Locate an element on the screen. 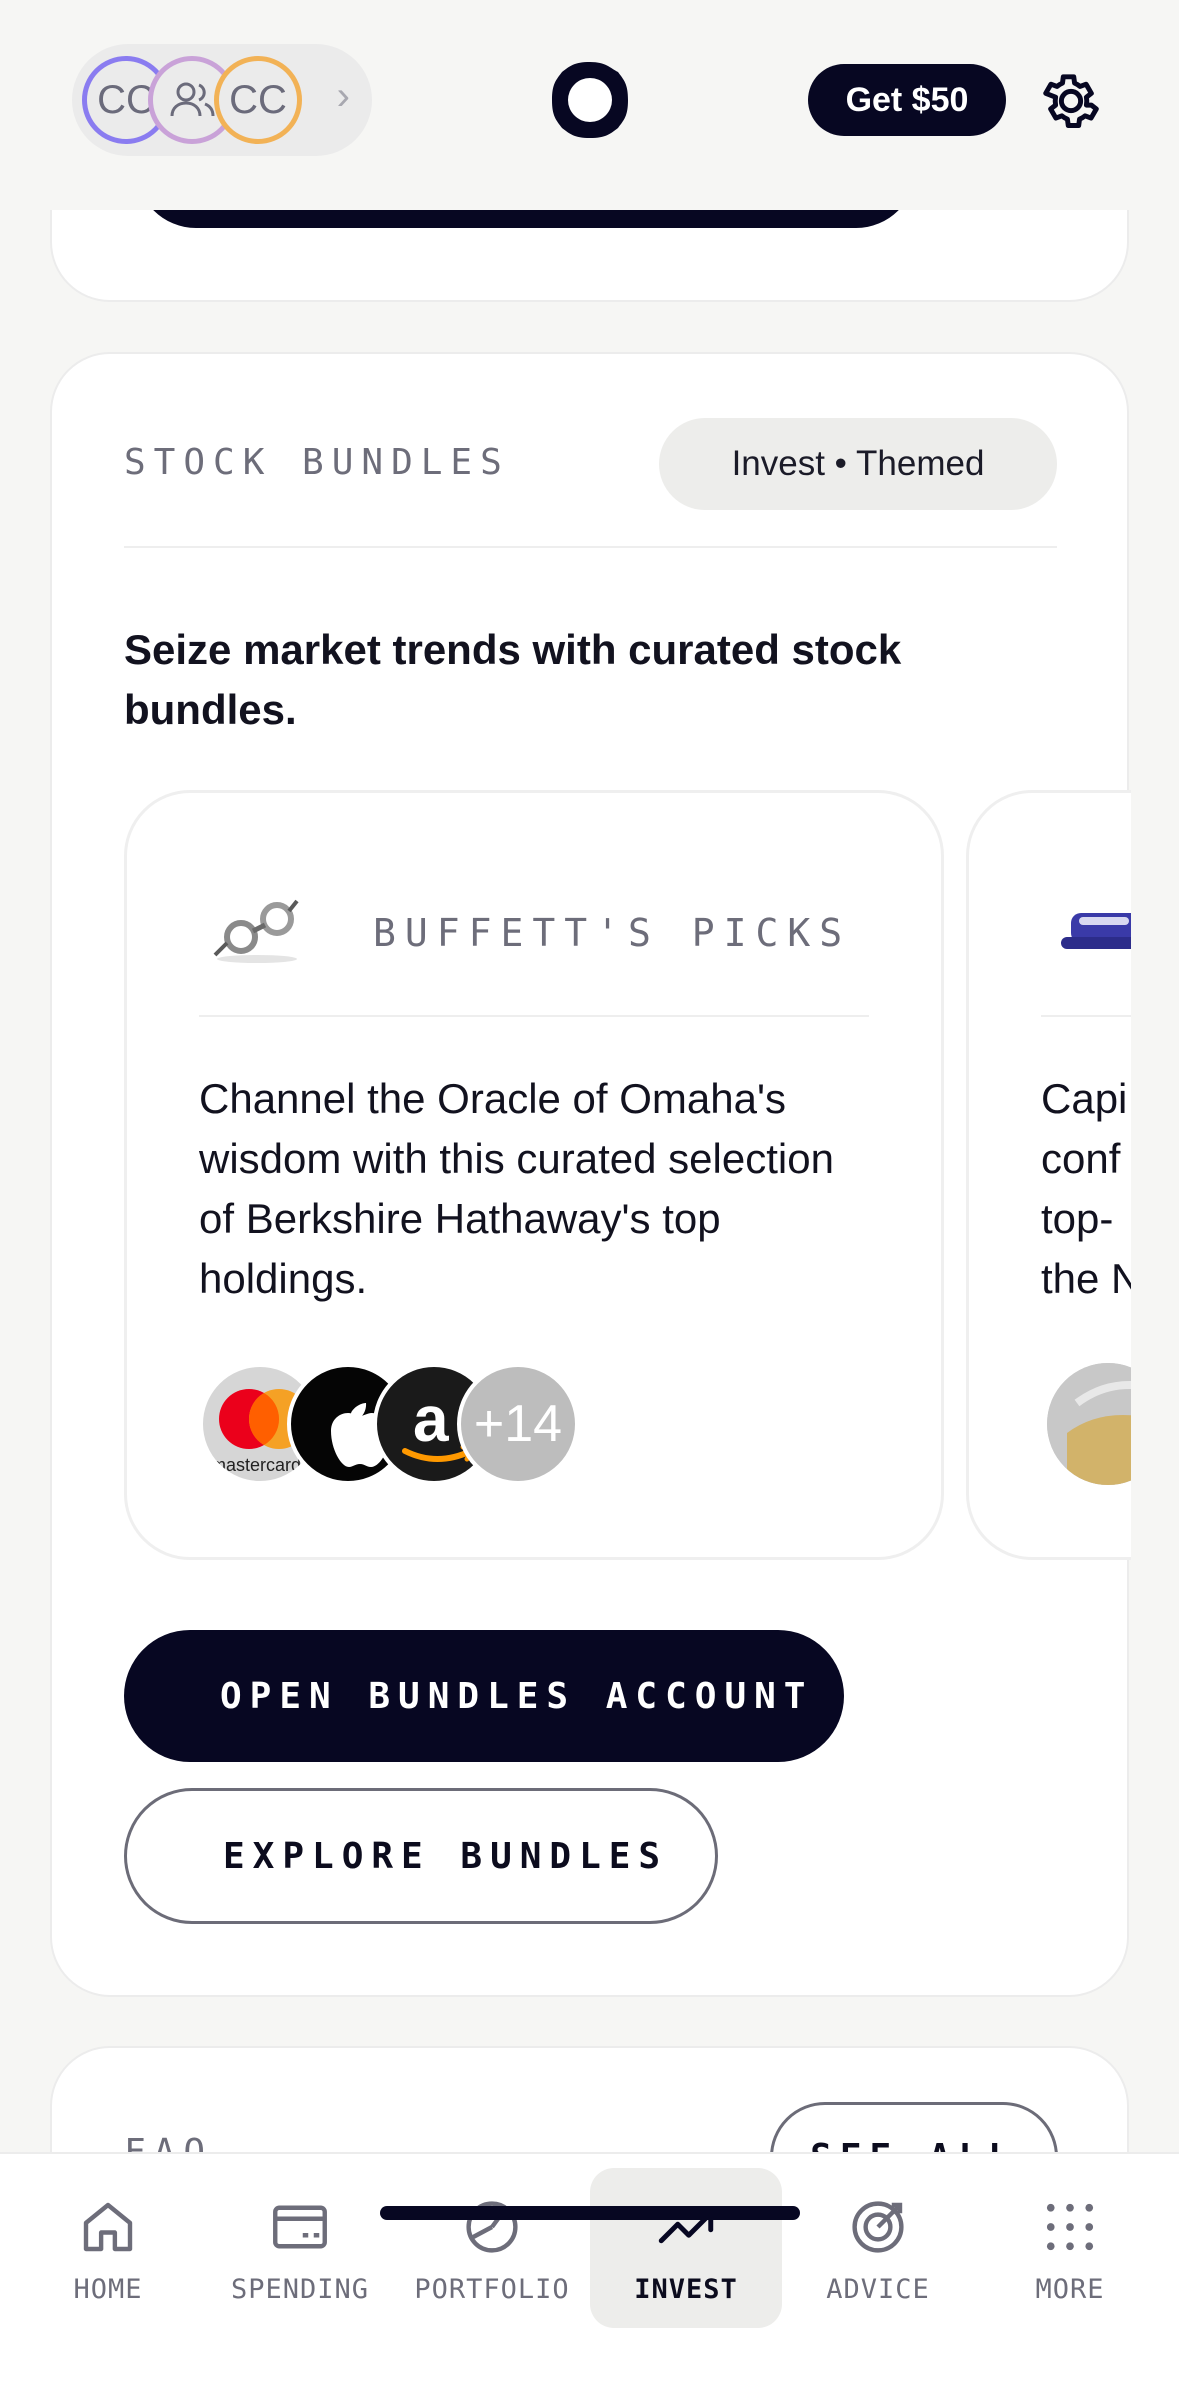 This screenshot has width=1179, height=2396. home-indicator is located at coordinates (590, 2213).